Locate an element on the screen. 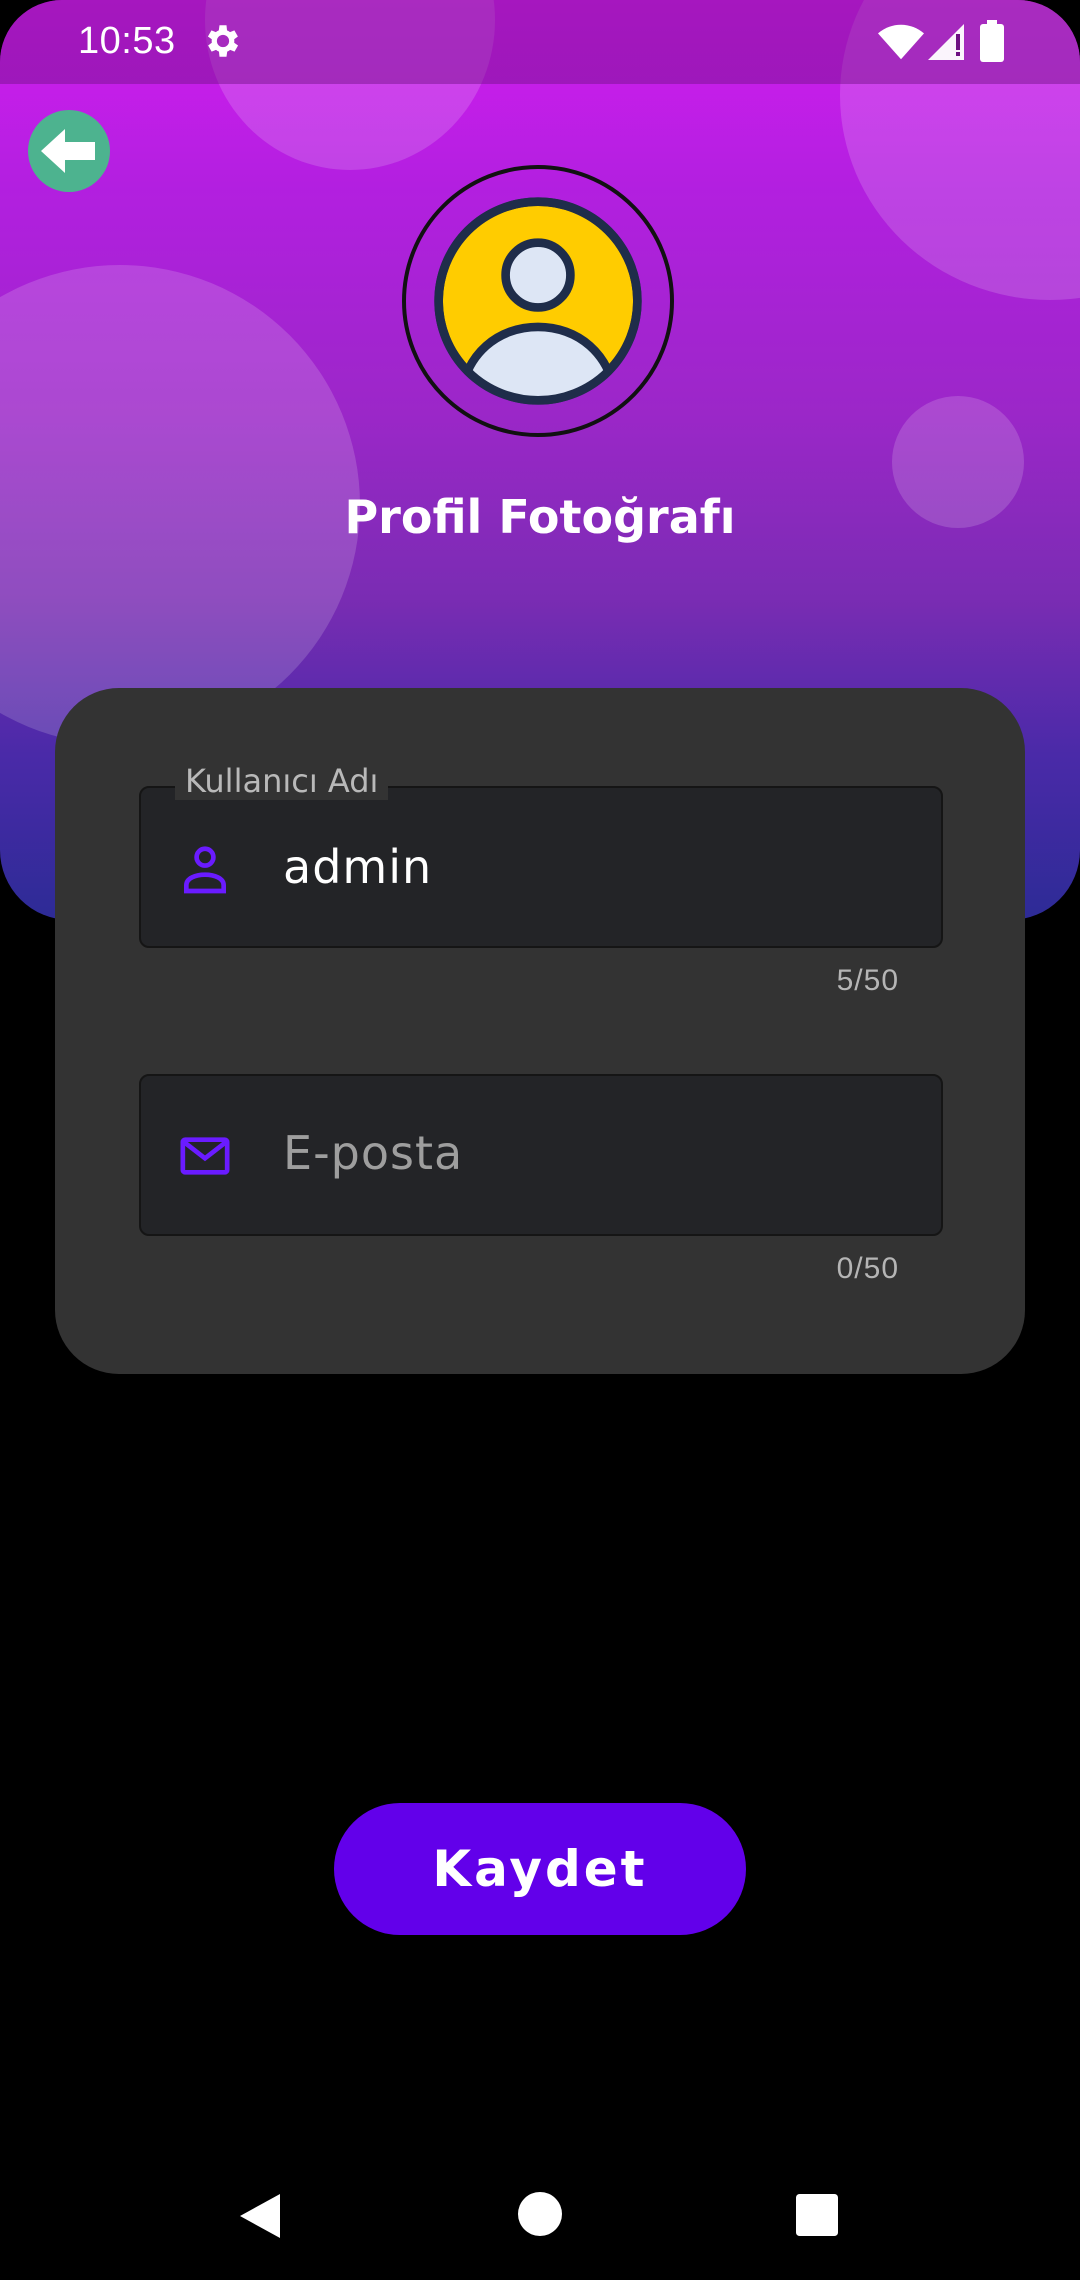 This screenshot has width=1080, height=2280. profile-photo is located at coordinates (538, 301).